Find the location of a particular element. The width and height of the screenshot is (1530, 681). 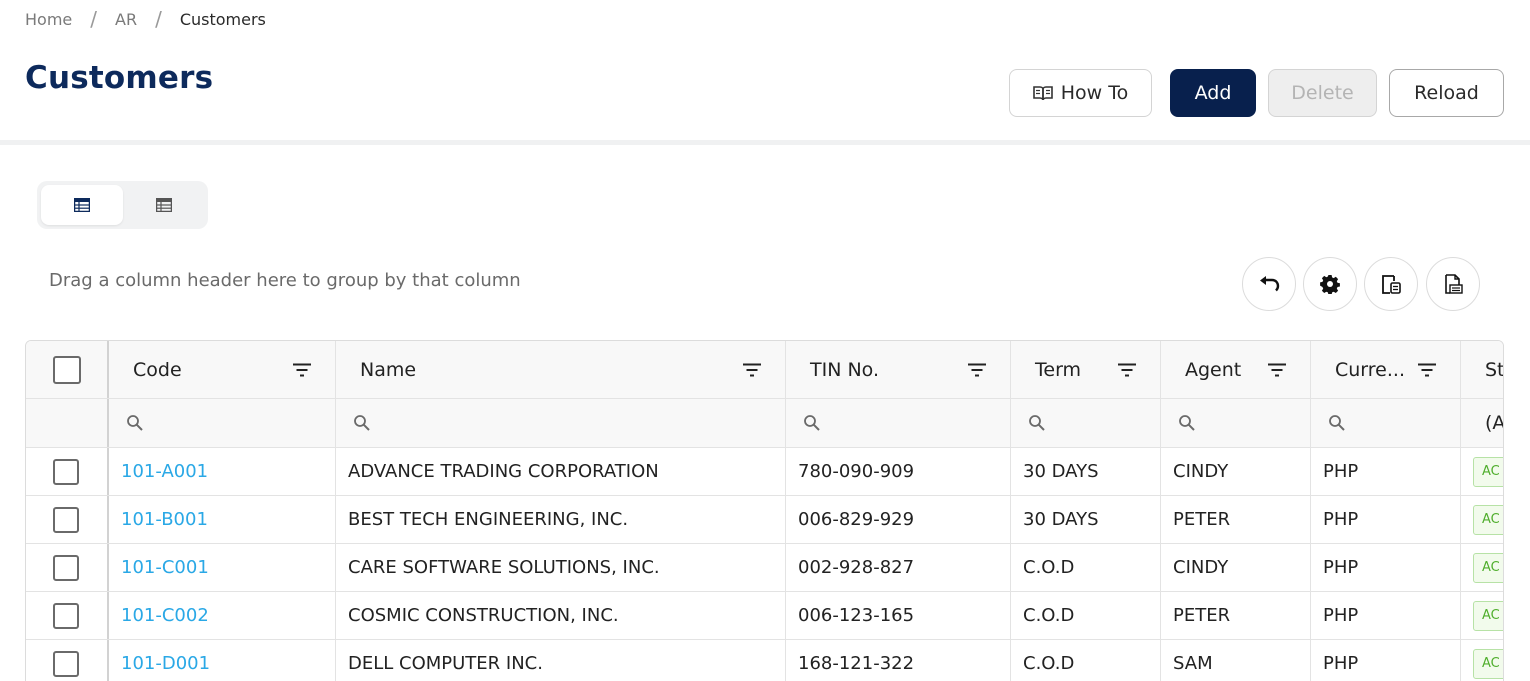

filter-currency-input is located at coordinates (1386, 423).